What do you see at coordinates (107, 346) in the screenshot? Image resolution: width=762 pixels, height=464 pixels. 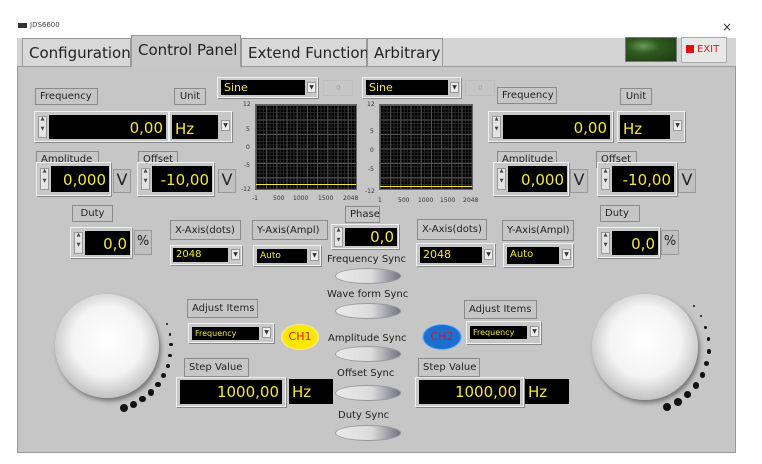 I see `ch1-adjust-knob` at bounding box center [107, 346].